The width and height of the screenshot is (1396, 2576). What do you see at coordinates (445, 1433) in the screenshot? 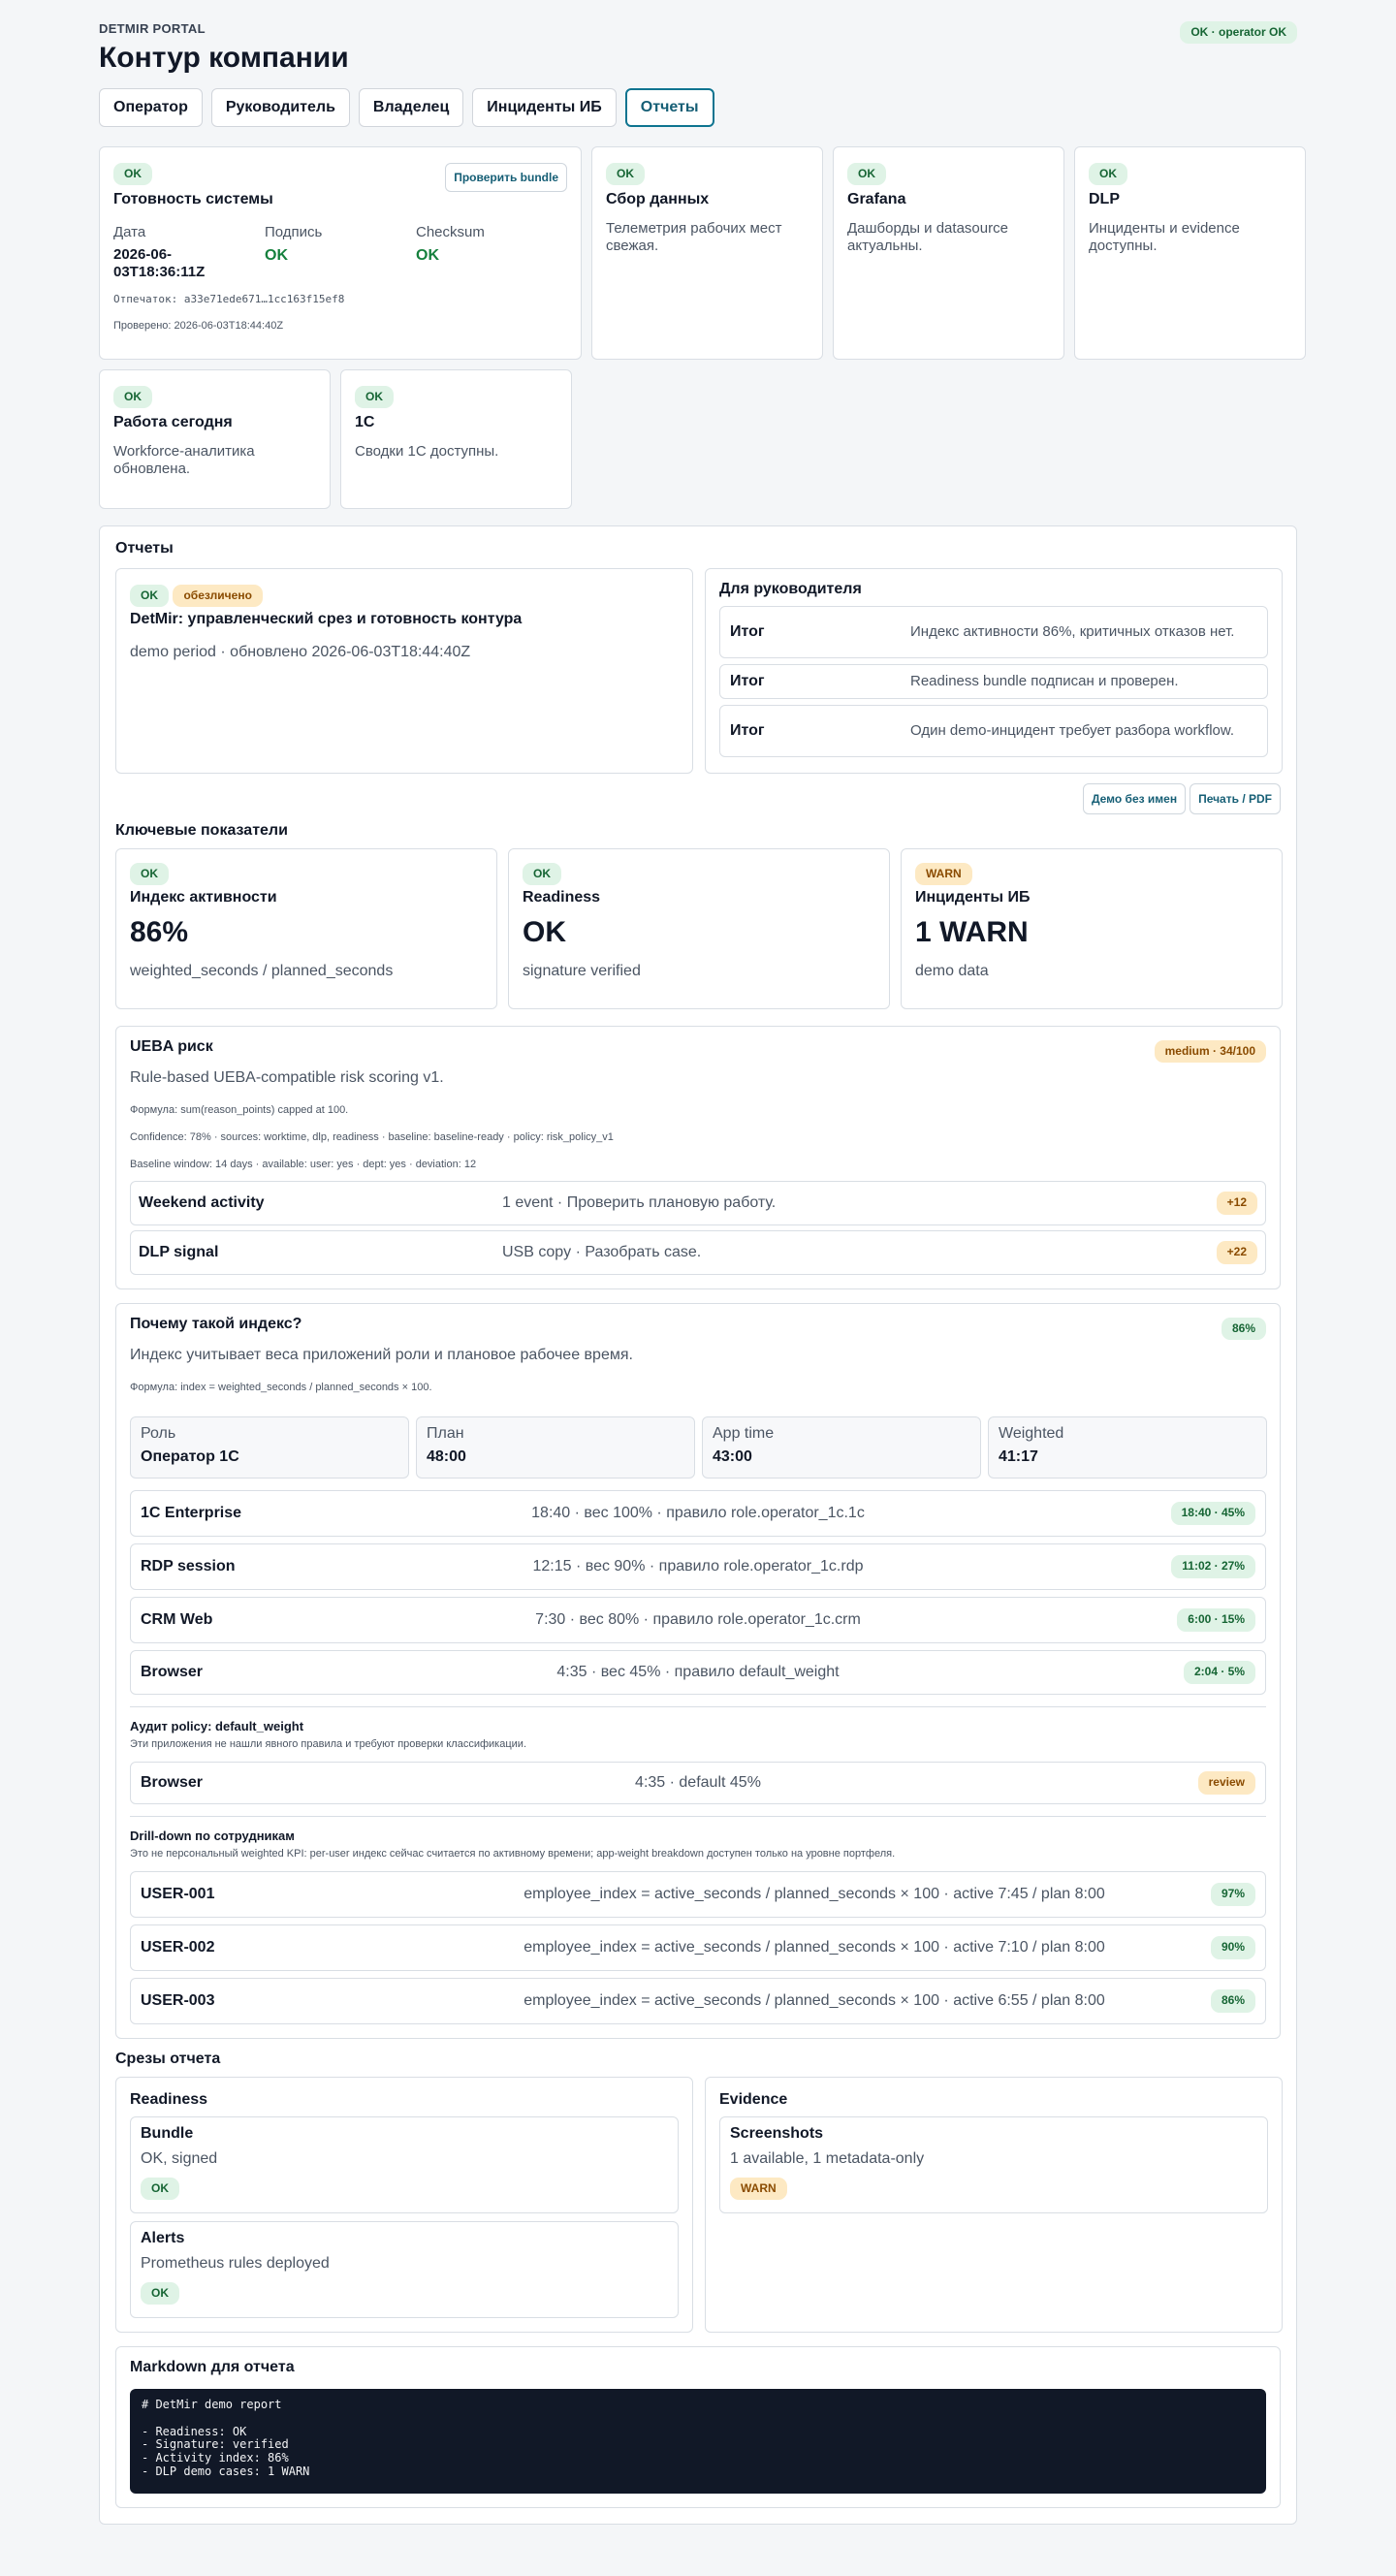
I see `stat-label: План` at bounding box center [445, 1433].